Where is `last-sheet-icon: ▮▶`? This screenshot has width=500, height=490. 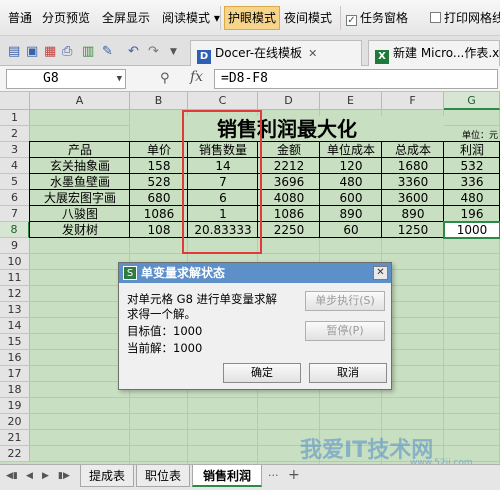 last-sheet-icon: ▮▶ is located at coordinates (64, 476).